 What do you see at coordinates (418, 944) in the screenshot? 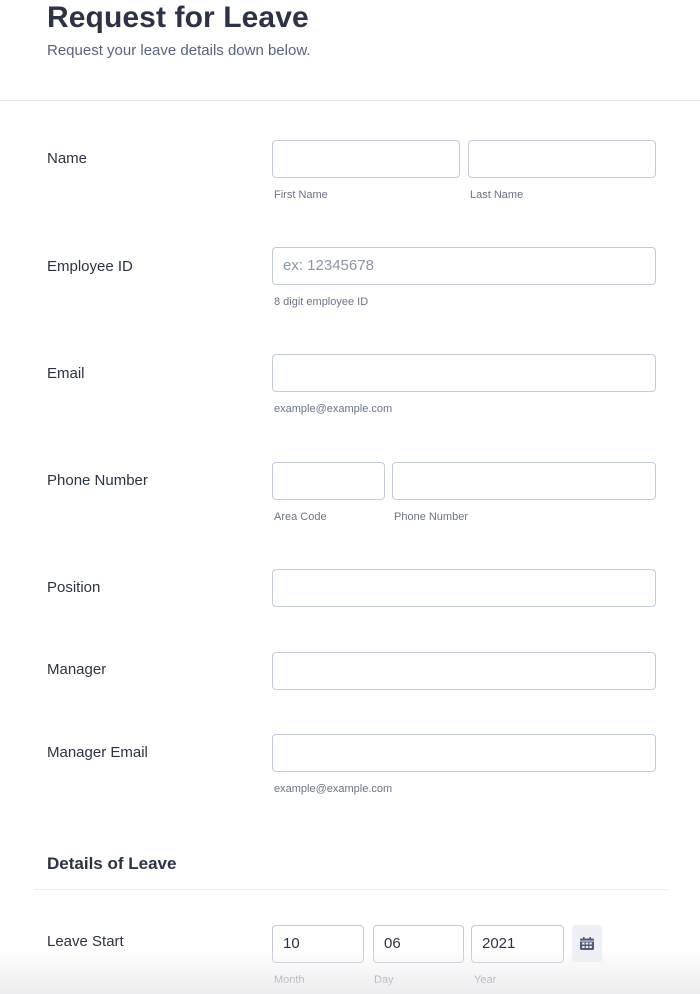
I see `leave-start-day-input: 06` at bounding box center [418, 944].